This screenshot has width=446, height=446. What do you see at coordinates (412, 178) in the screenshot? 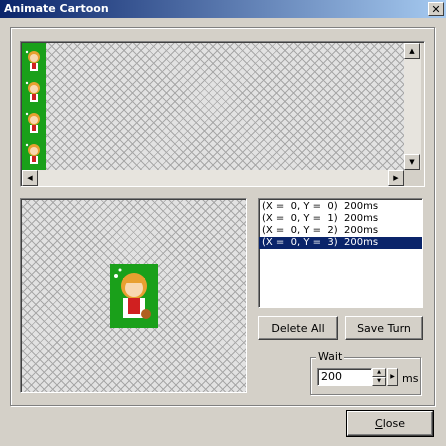
I see `scrollbar-corner` at bounding box center [412, 178].